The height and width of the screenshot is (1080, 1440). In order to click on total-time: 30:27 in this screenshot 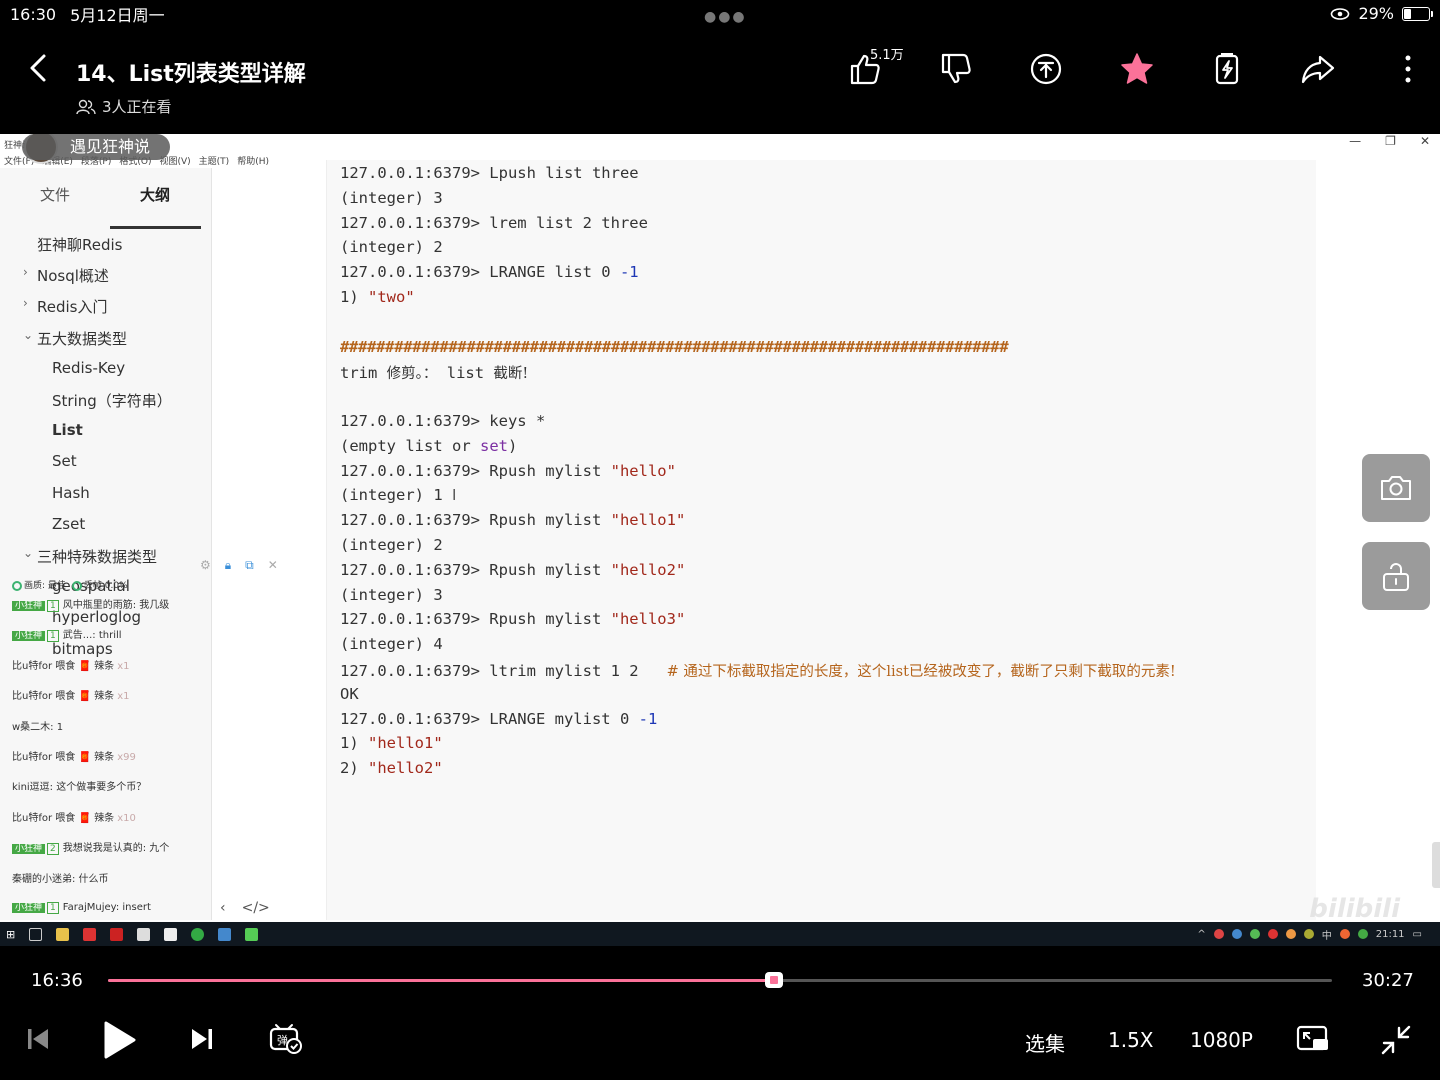, I will do `click(1388, 980)`.